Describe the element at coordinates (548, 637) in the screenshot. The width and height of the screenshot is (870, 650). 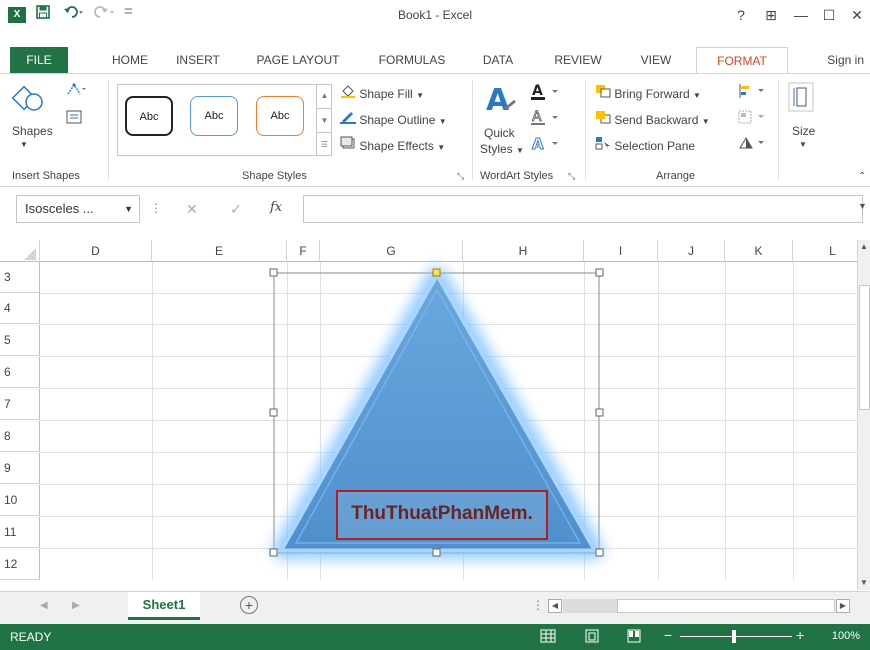
I see `normal-view-icon` at that location.